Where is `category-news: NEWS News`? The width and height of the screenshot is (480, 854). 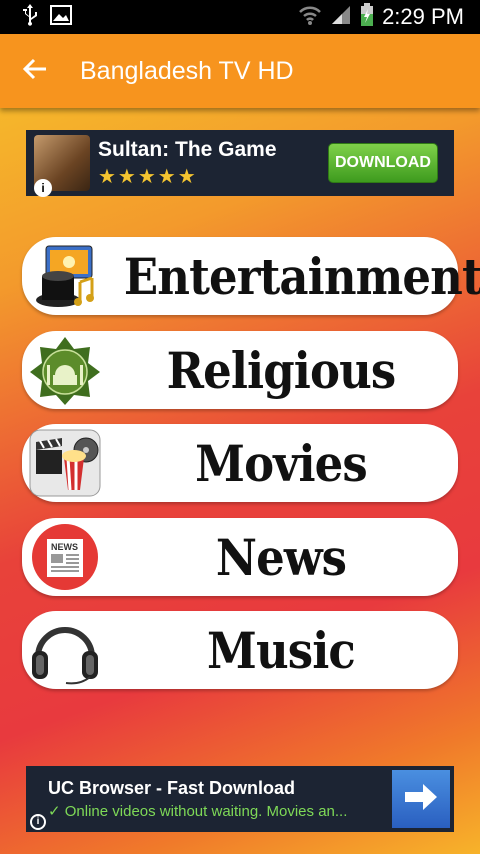 category-news: NEWS News is located at coordinates (240, 557).